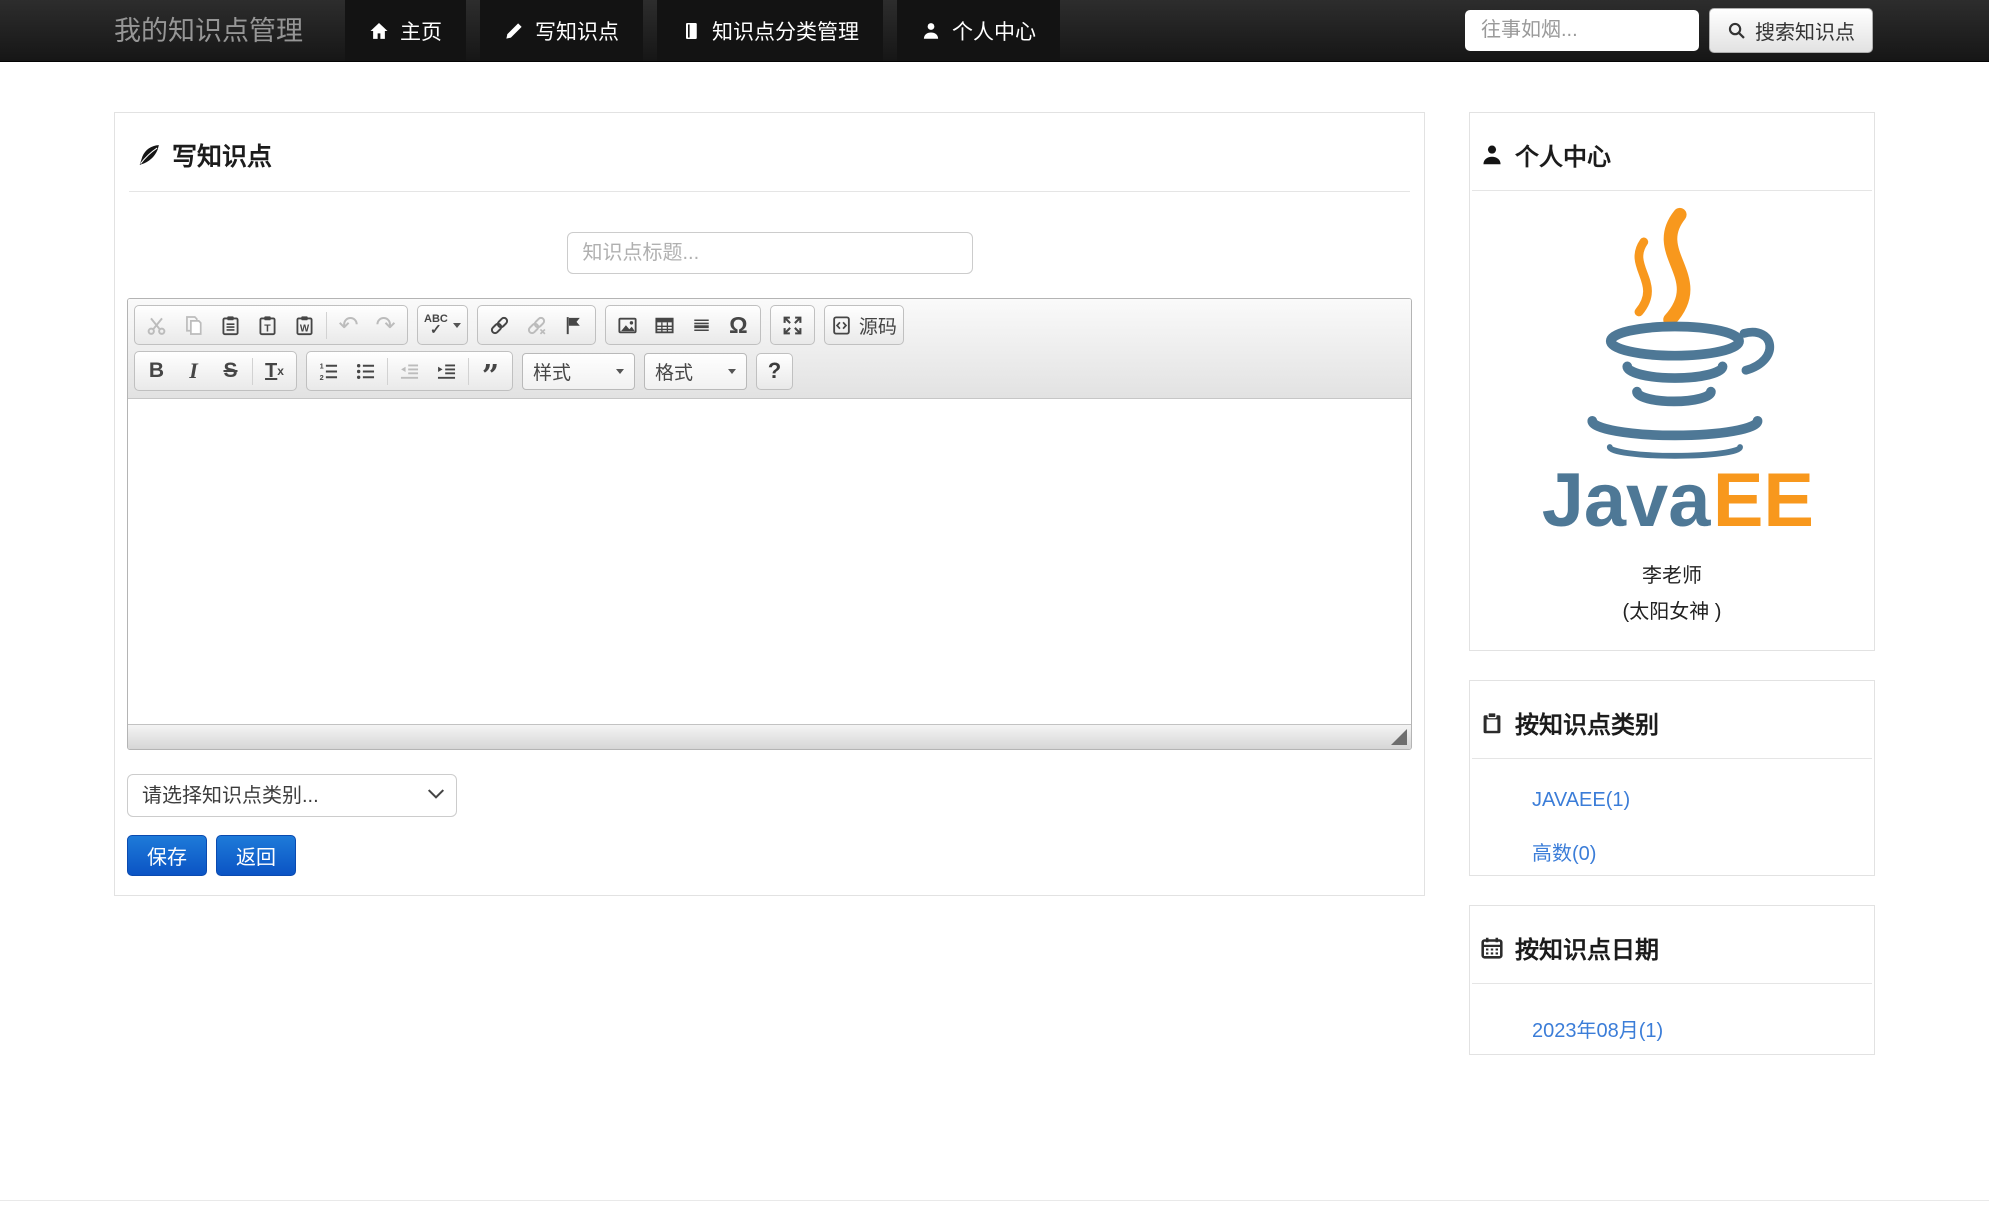 This screenshot has width=1989, height=1220. I want to click on search-button: 搜索知识点, so click(1791, 30).